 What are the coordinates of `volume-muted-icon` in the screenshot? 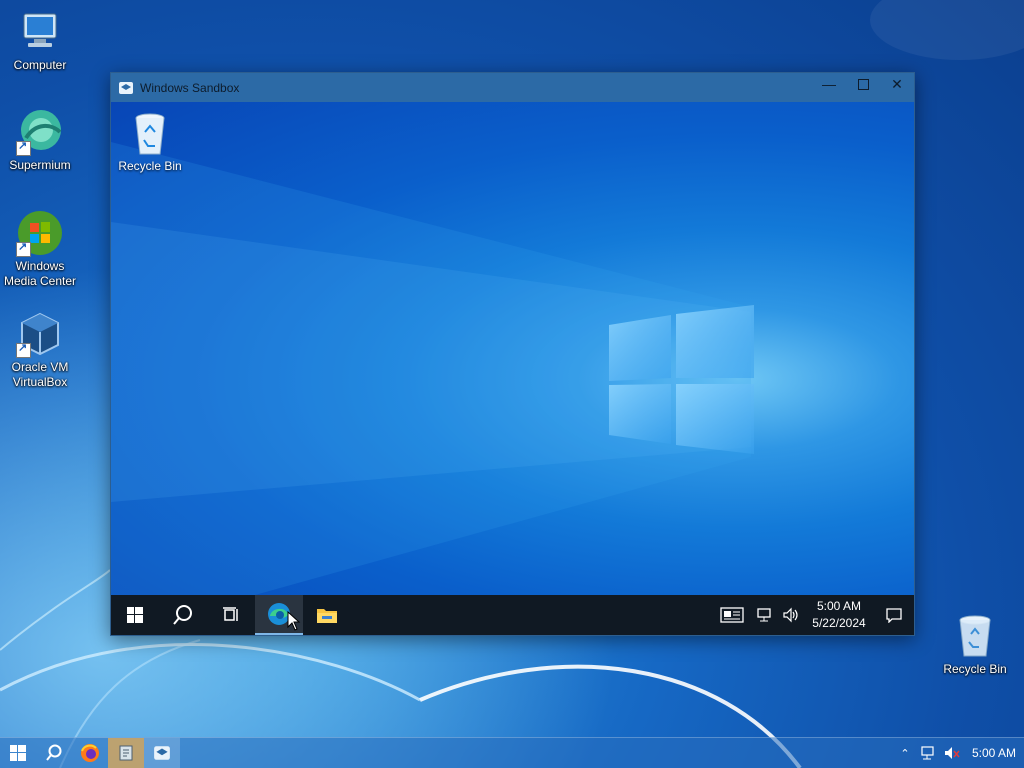 It's located at (952, 753).